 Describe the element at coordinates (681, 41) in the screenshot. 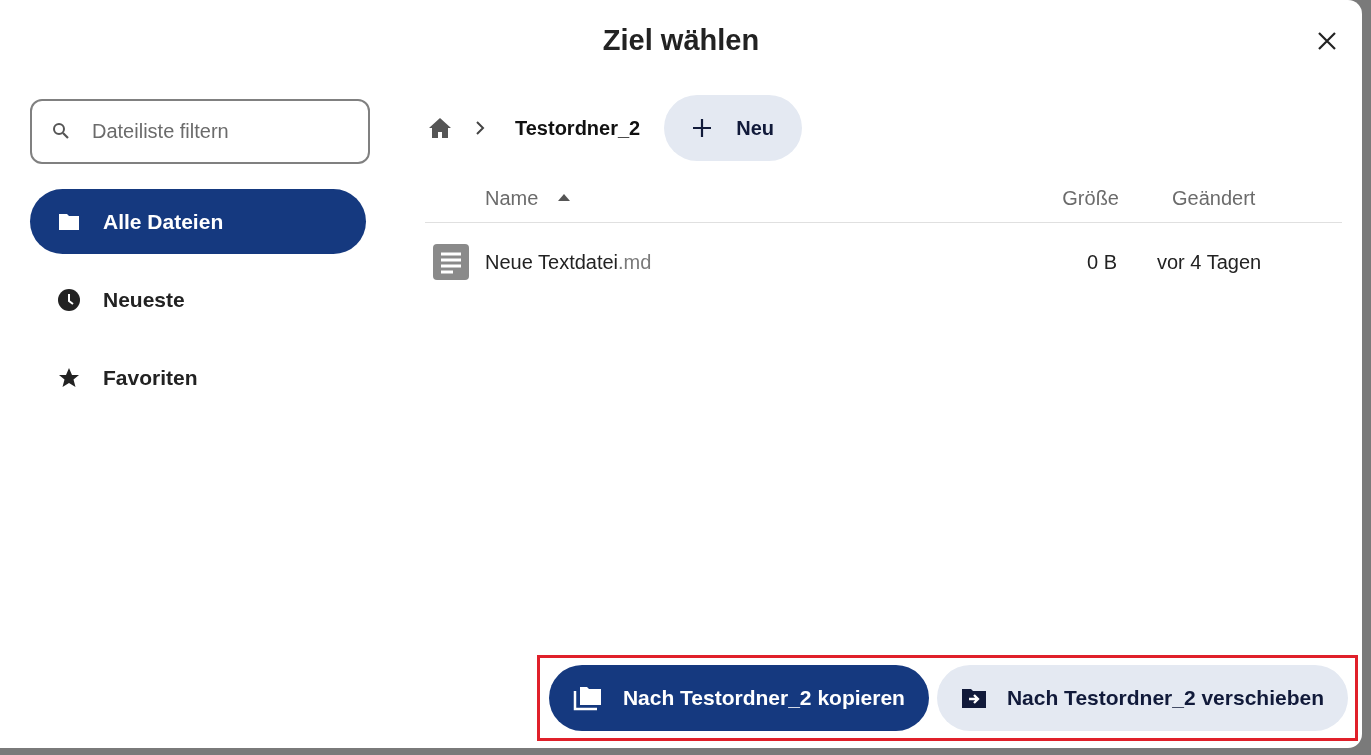

I see `dialog-title: Ziel wählen` at that location.